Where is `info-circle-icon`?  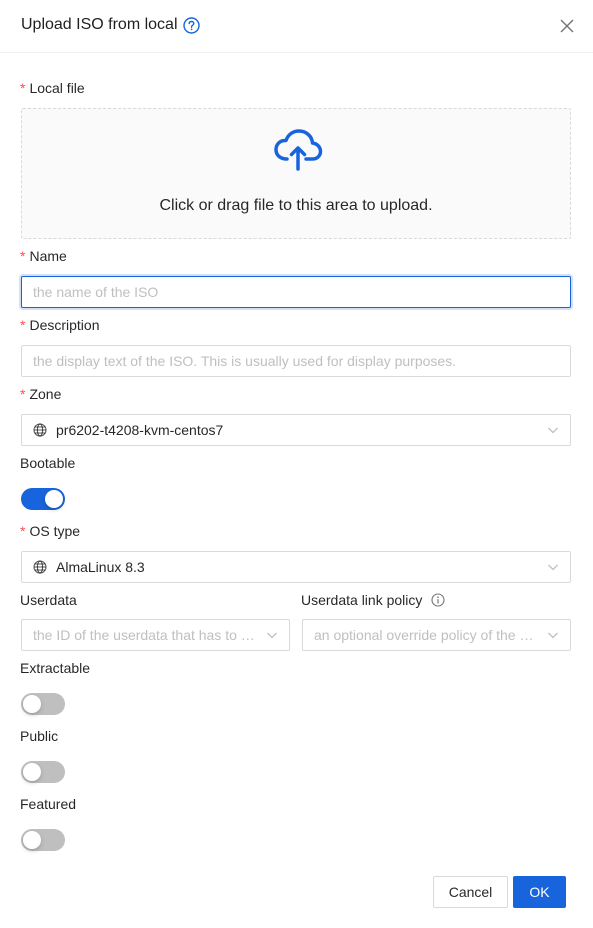 info-circle-icon is located at coordinates (438, 600).